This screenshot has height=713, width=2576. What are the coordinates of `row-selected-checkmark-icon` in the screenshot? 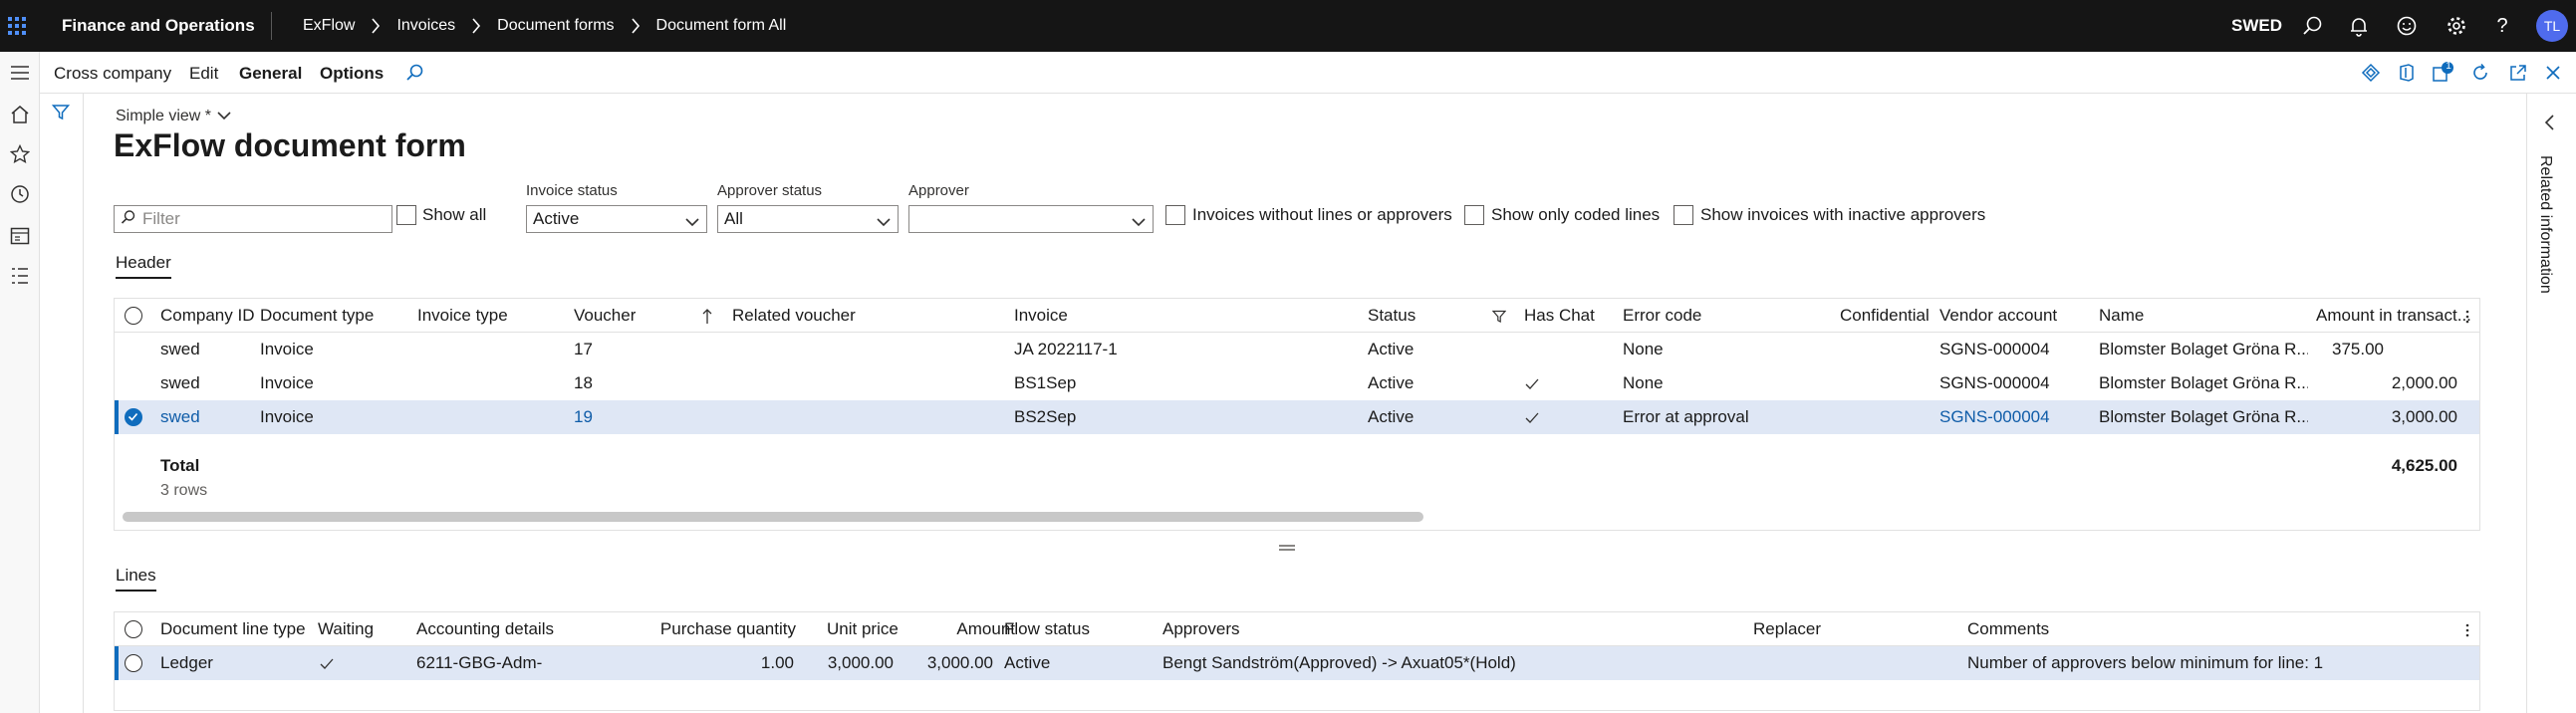 It's located at (133, 417).